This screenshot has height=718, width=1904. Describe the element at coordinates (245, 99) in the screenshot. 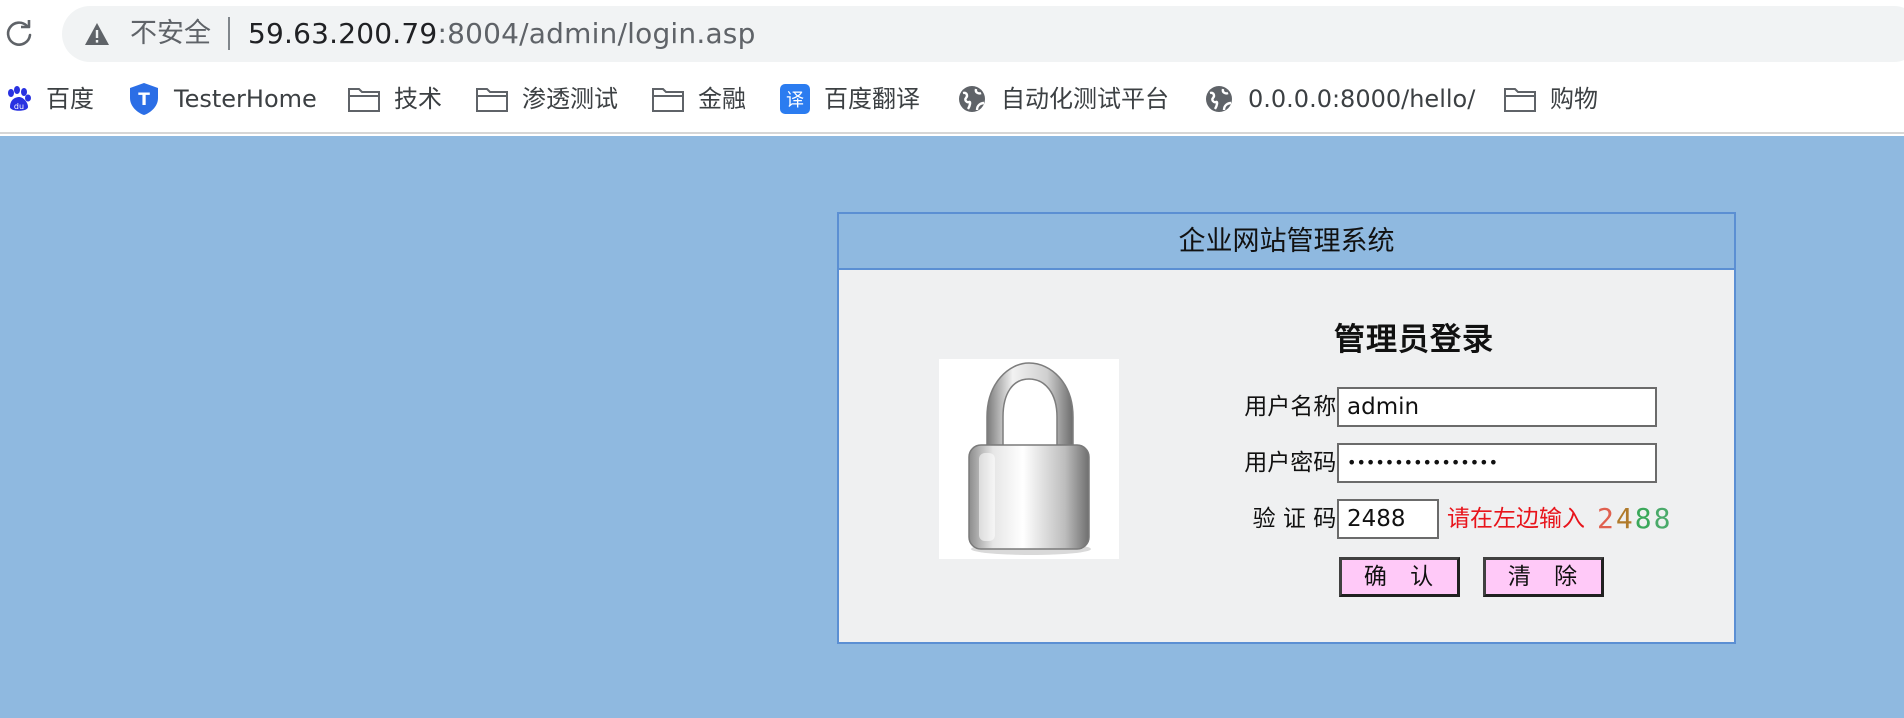

I see `bookmark-label: TesterHome` at that location.